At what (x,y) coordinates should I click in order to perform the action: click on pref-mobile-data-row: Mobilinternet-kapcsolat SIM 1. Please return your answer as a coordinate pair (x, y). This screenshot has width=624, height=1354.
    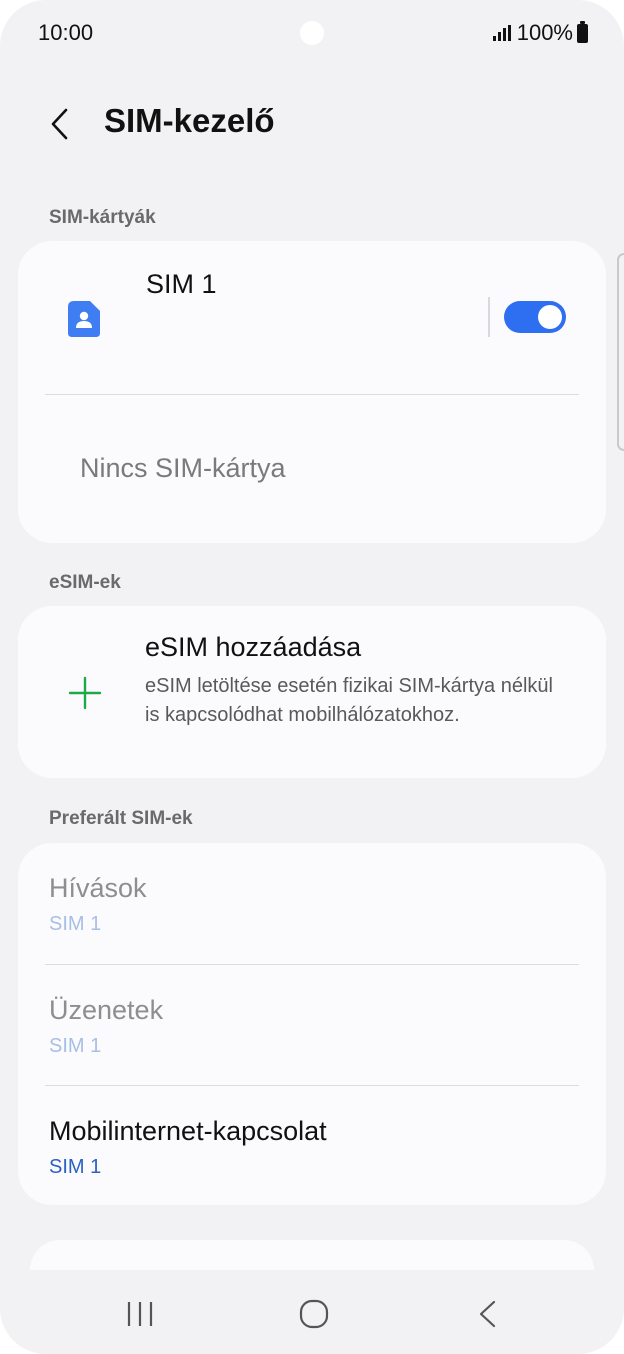
    Looking at the image, I should click on (312, 1145).